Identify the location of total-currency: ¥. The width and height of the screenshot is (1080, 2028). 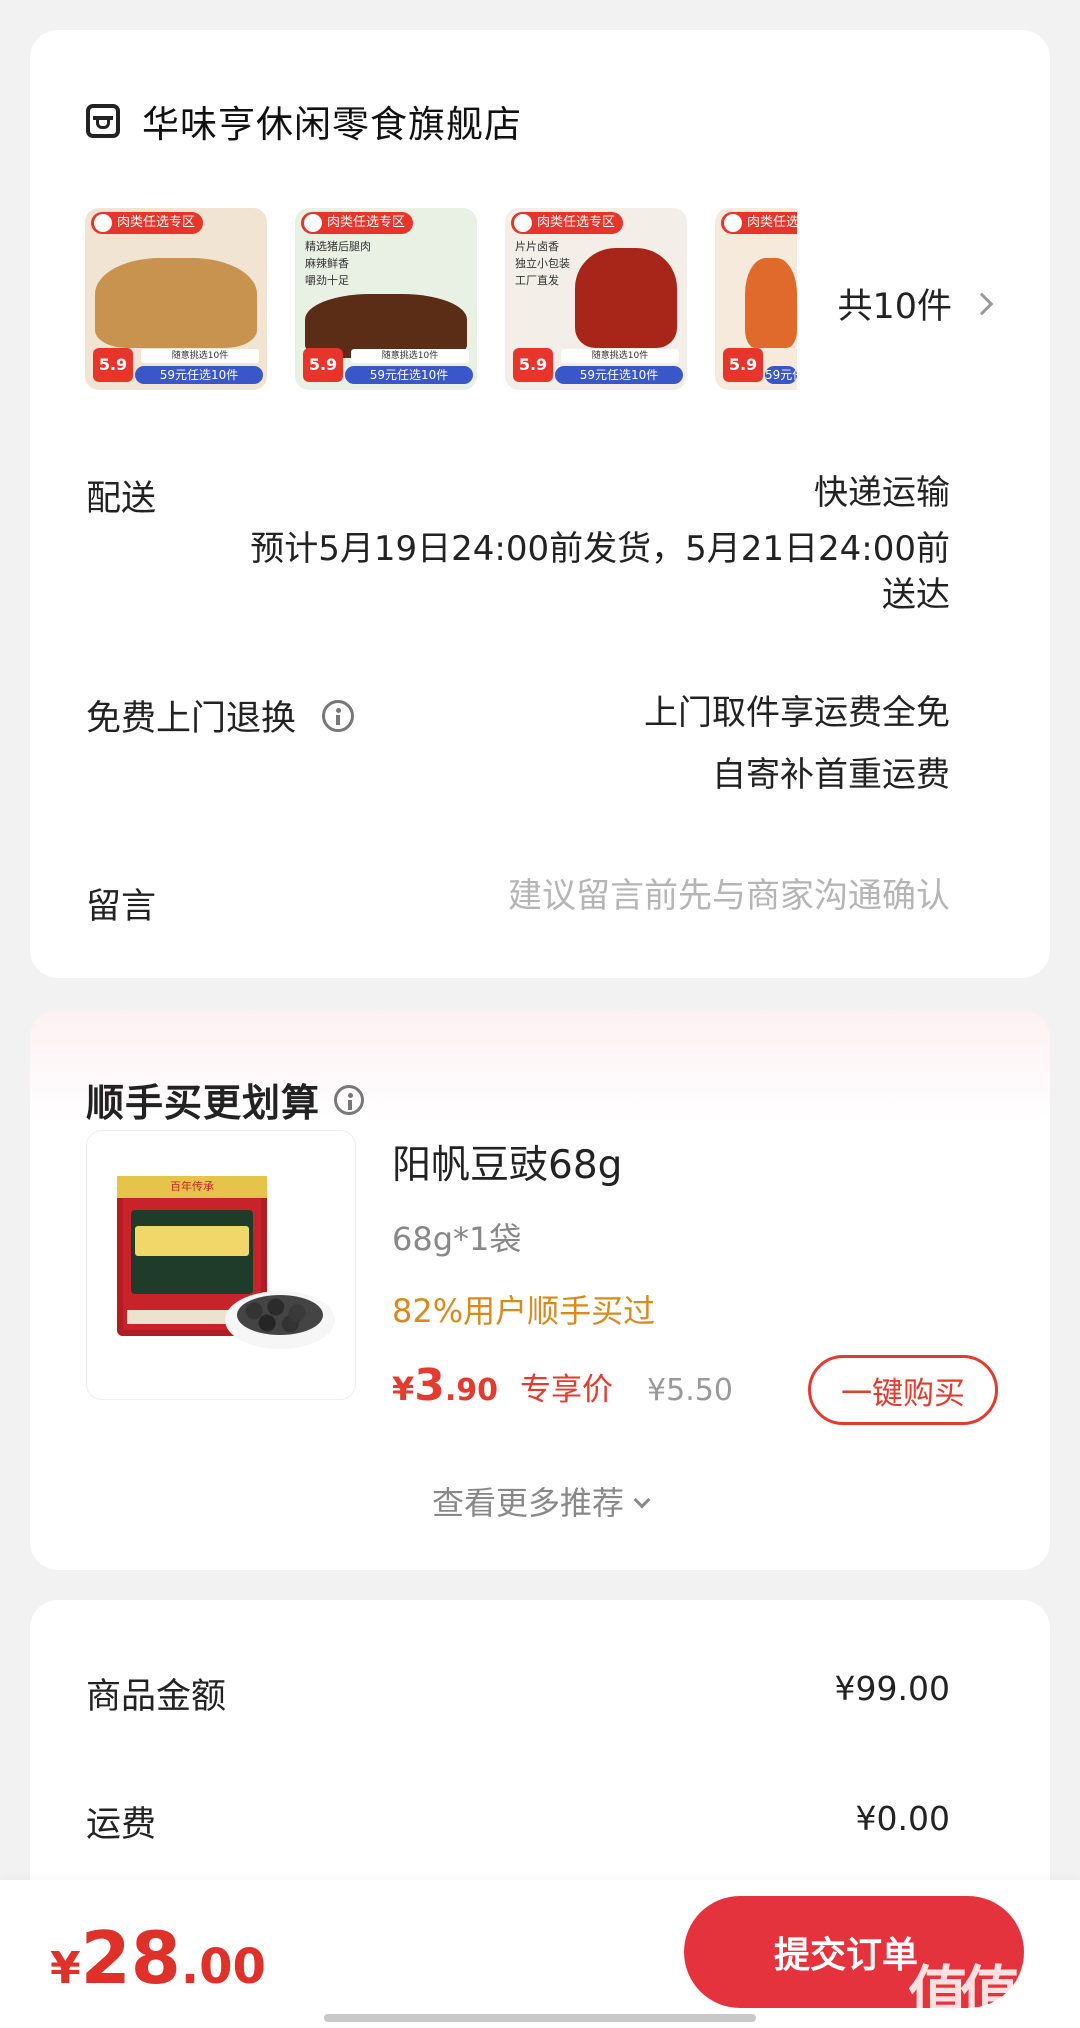
(65, 1968).